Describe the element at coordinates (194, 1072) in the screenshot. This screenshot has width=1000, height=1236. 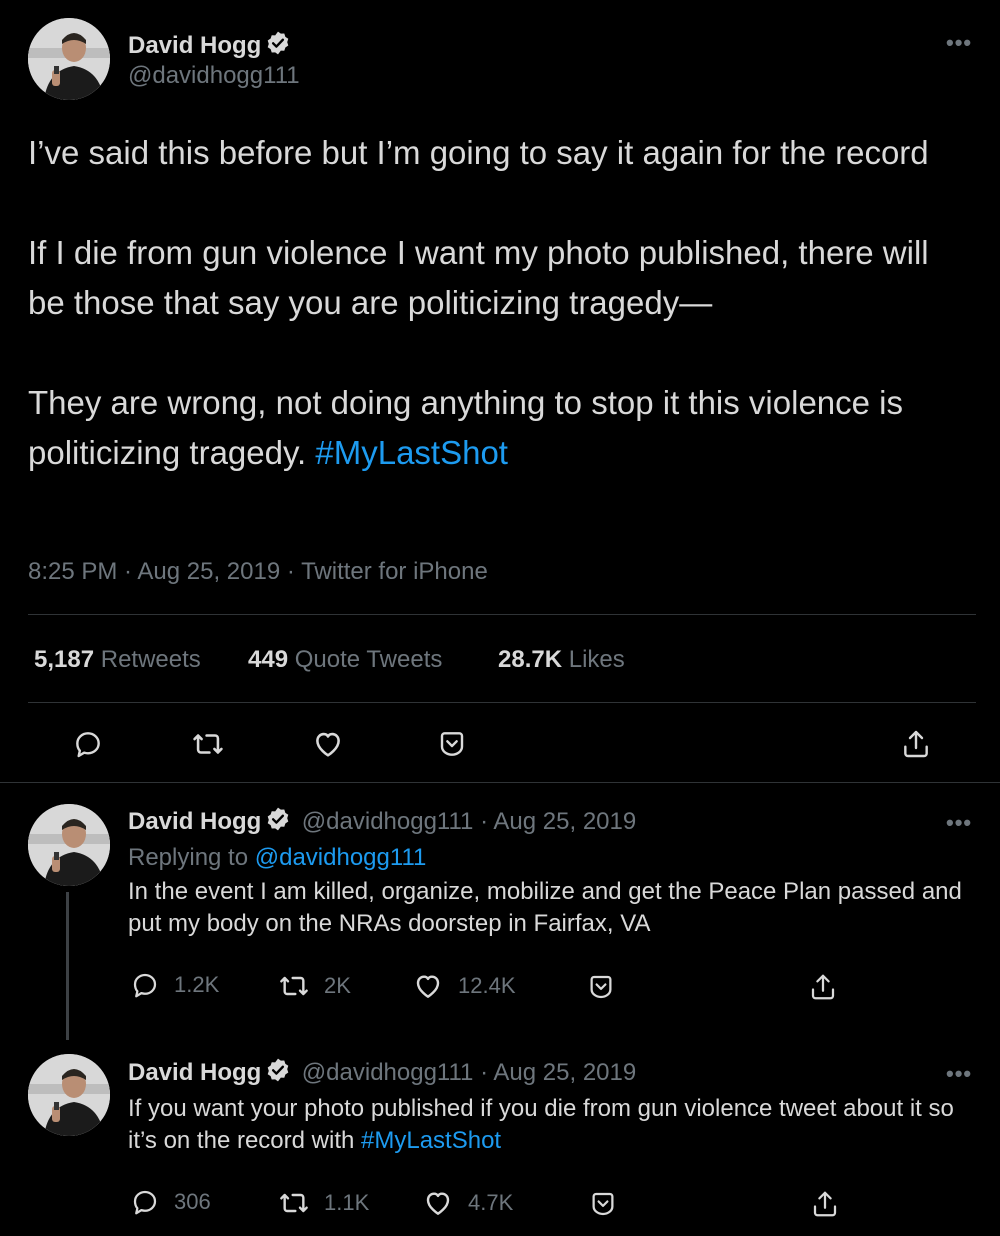
I see `reply-2-author-name: David Hogg` at that location.